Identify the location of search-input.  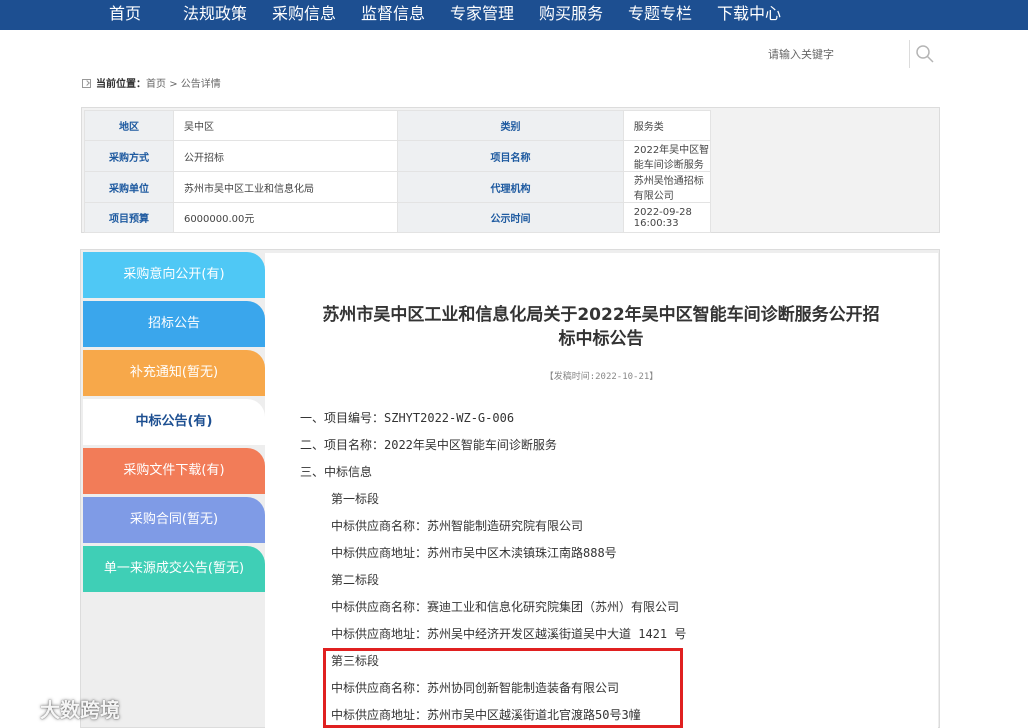
(838, 54).